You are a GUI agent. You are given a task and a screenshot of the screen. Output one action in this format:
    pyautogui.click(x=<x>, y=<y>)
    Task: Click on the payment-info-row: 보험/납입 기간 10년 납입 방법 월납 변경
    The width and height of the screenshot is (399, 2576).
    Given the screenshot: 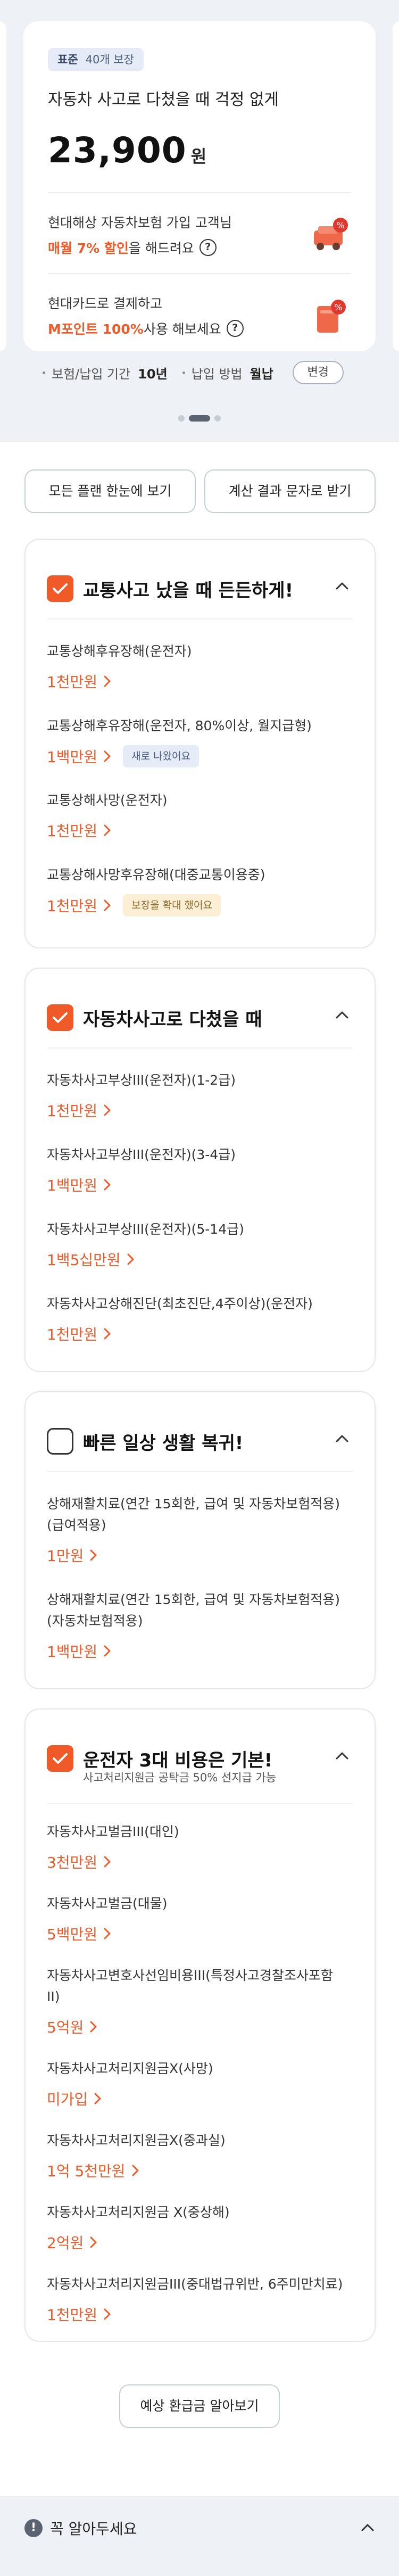 What is the action you would take?
    pyautogui.click(x=199, y=373)
    